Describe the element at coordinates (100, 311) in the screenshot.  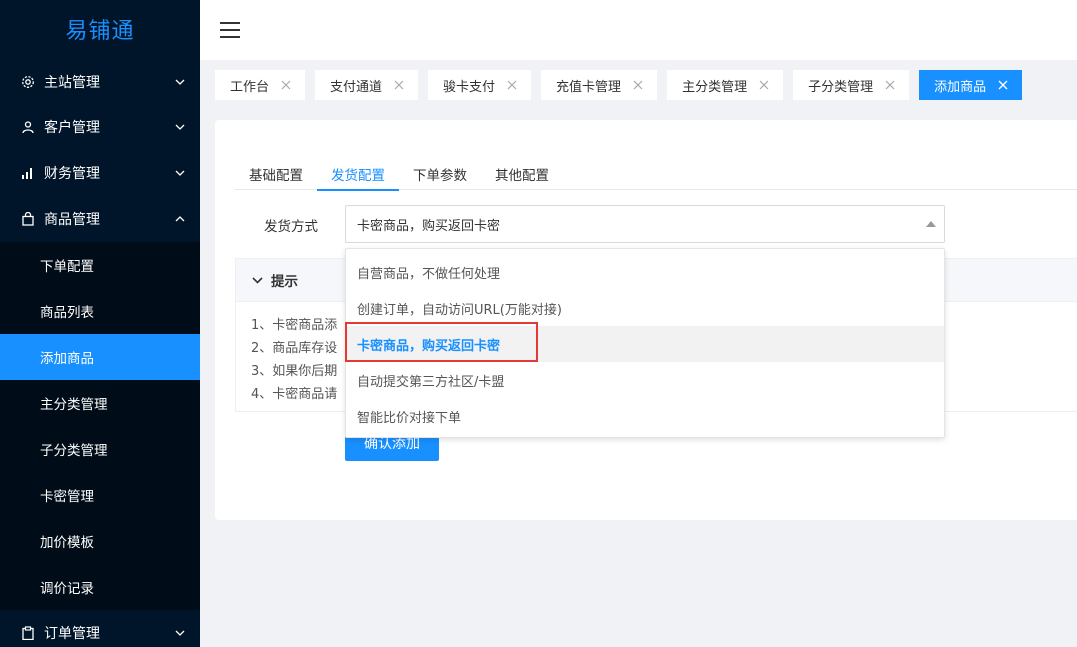
I see `sidebar-item-product-list: 商品列表` at that location.